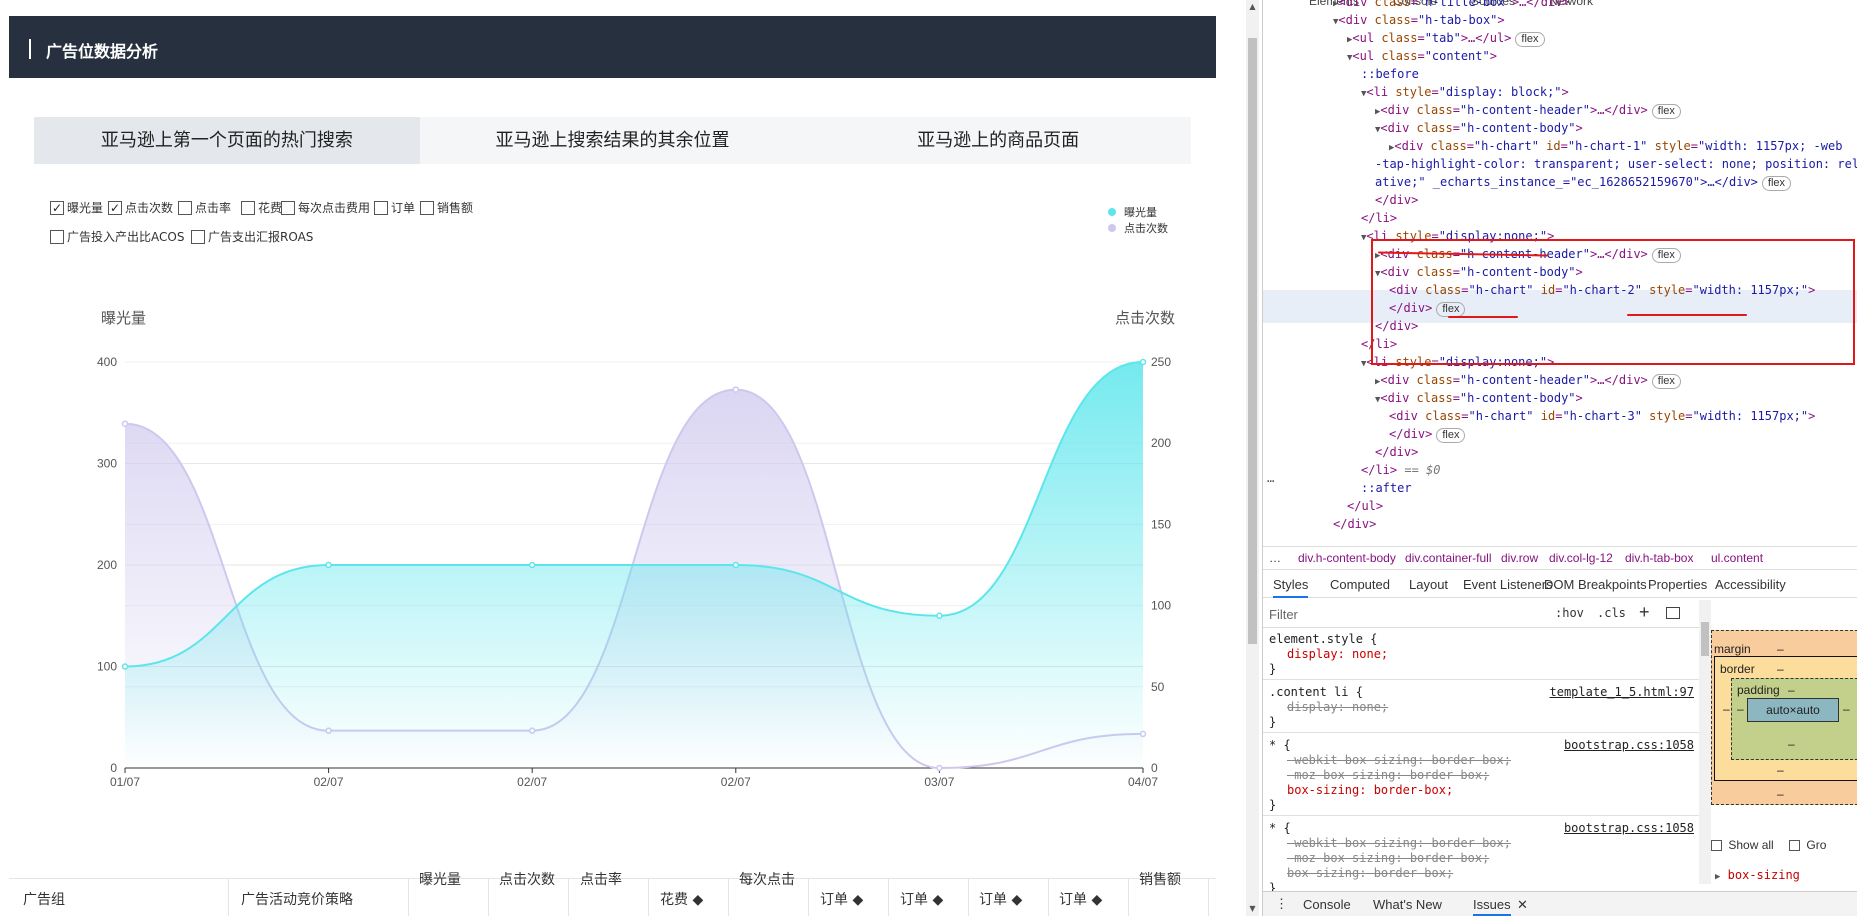 Image resolution: width=1857 pixels, height=916 pixels. What do you see at coordinates (1492, 906) in the screenshot?
I see `drawer-tab-issues: Issues` at bounding box center [1492, 906].